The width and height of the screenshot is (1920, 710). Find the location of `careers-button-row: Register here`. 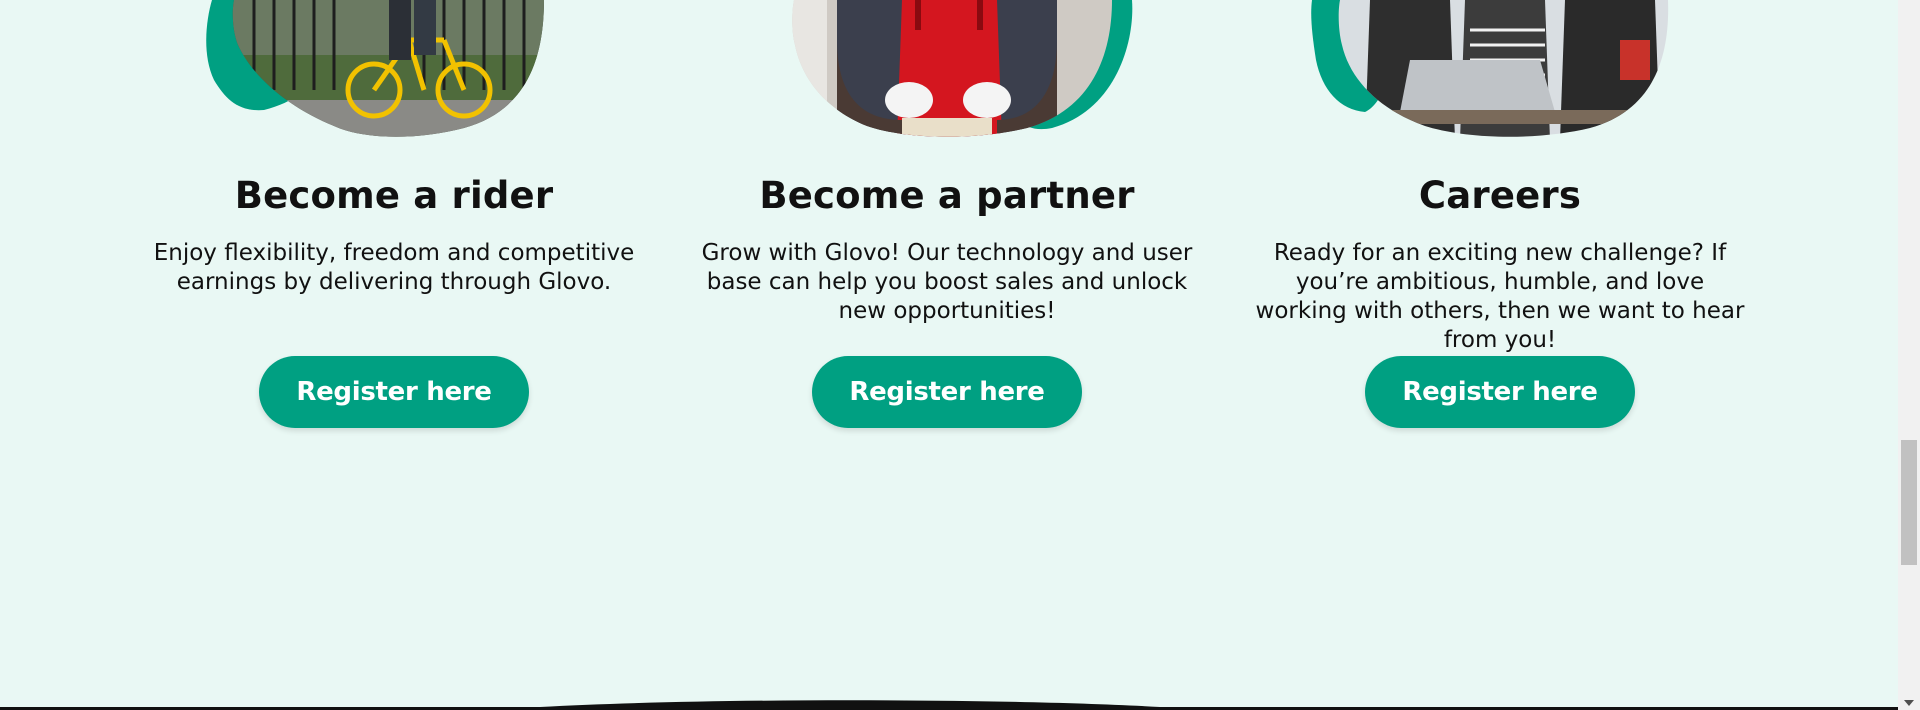

careers-button-row: Register here is located at coordinates (1500, 392).